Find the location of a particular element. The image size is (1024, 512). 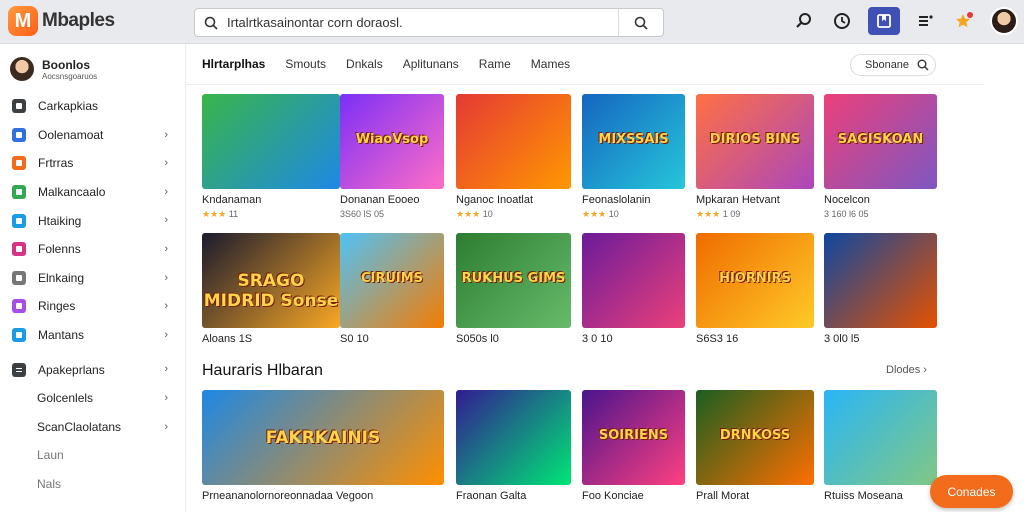

game-title: Prneananolornoreonnadaa Vegoon is located at coordinates (323, 496).